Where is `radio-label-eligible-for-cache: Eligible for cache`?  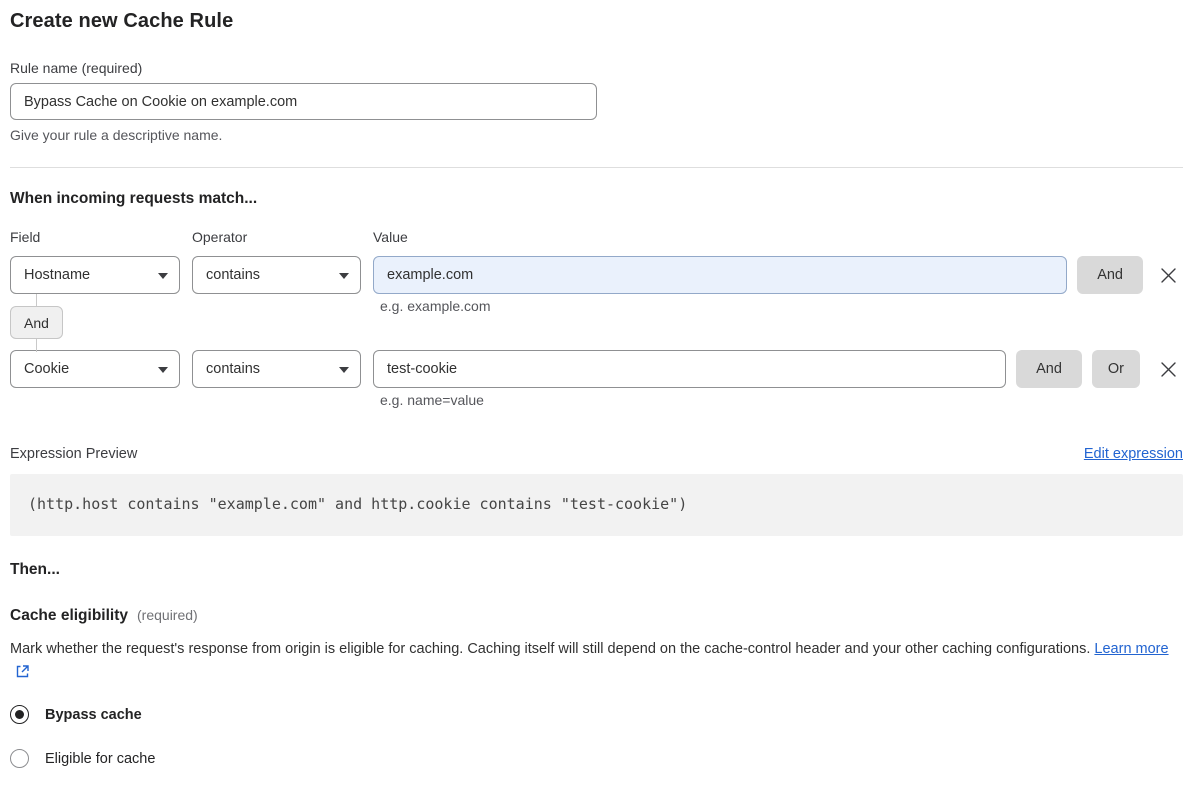
radio-label-eligible-for-cache: Eligible for cache is located at coordinates (100, 758).